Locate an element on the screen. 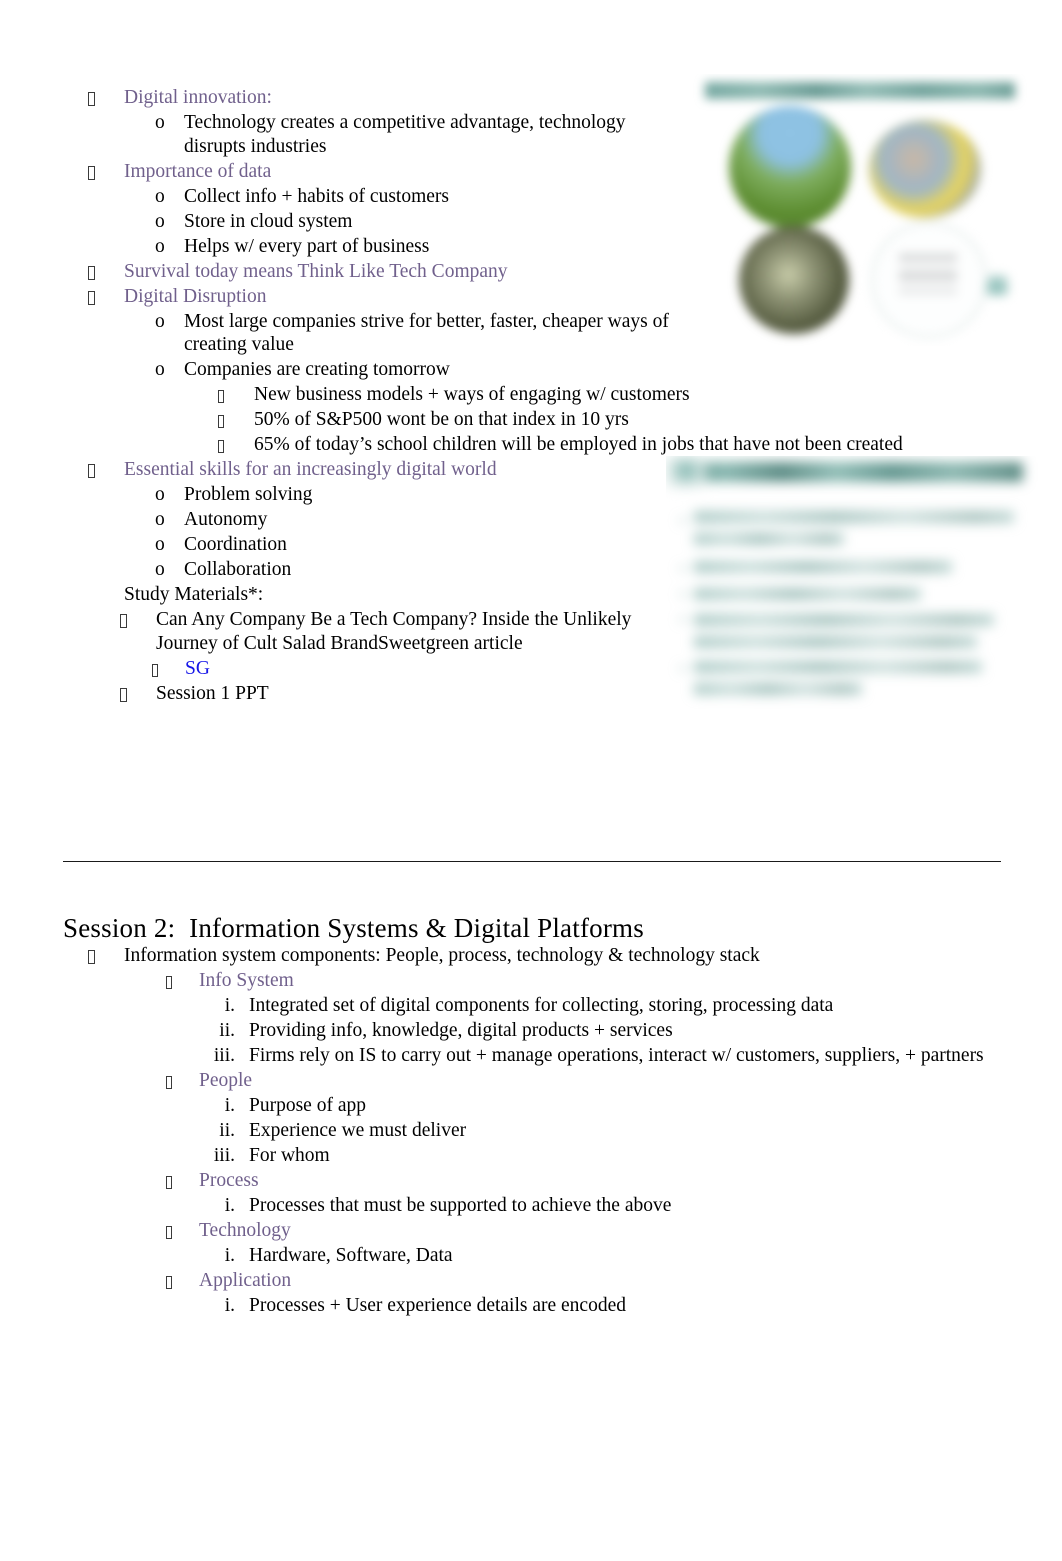  outline-item: i. Hardware, Software, Data is located at coordinates (505, 1256).